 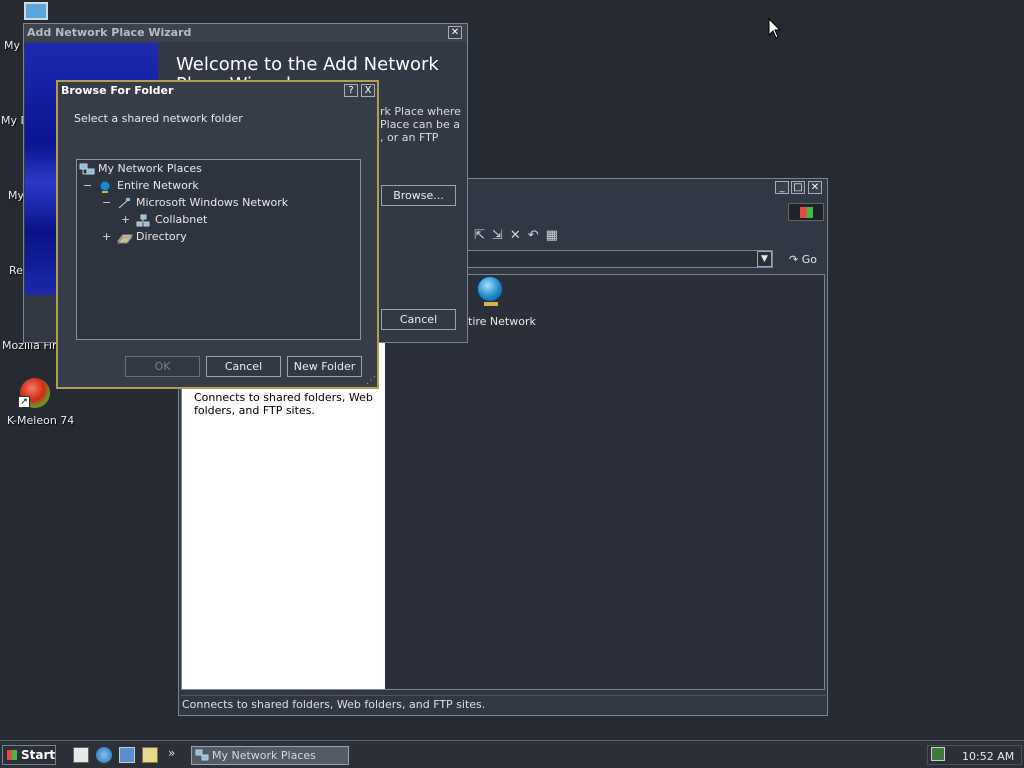 I want to click on outlook-express-icon, so click(x=127, y=755).